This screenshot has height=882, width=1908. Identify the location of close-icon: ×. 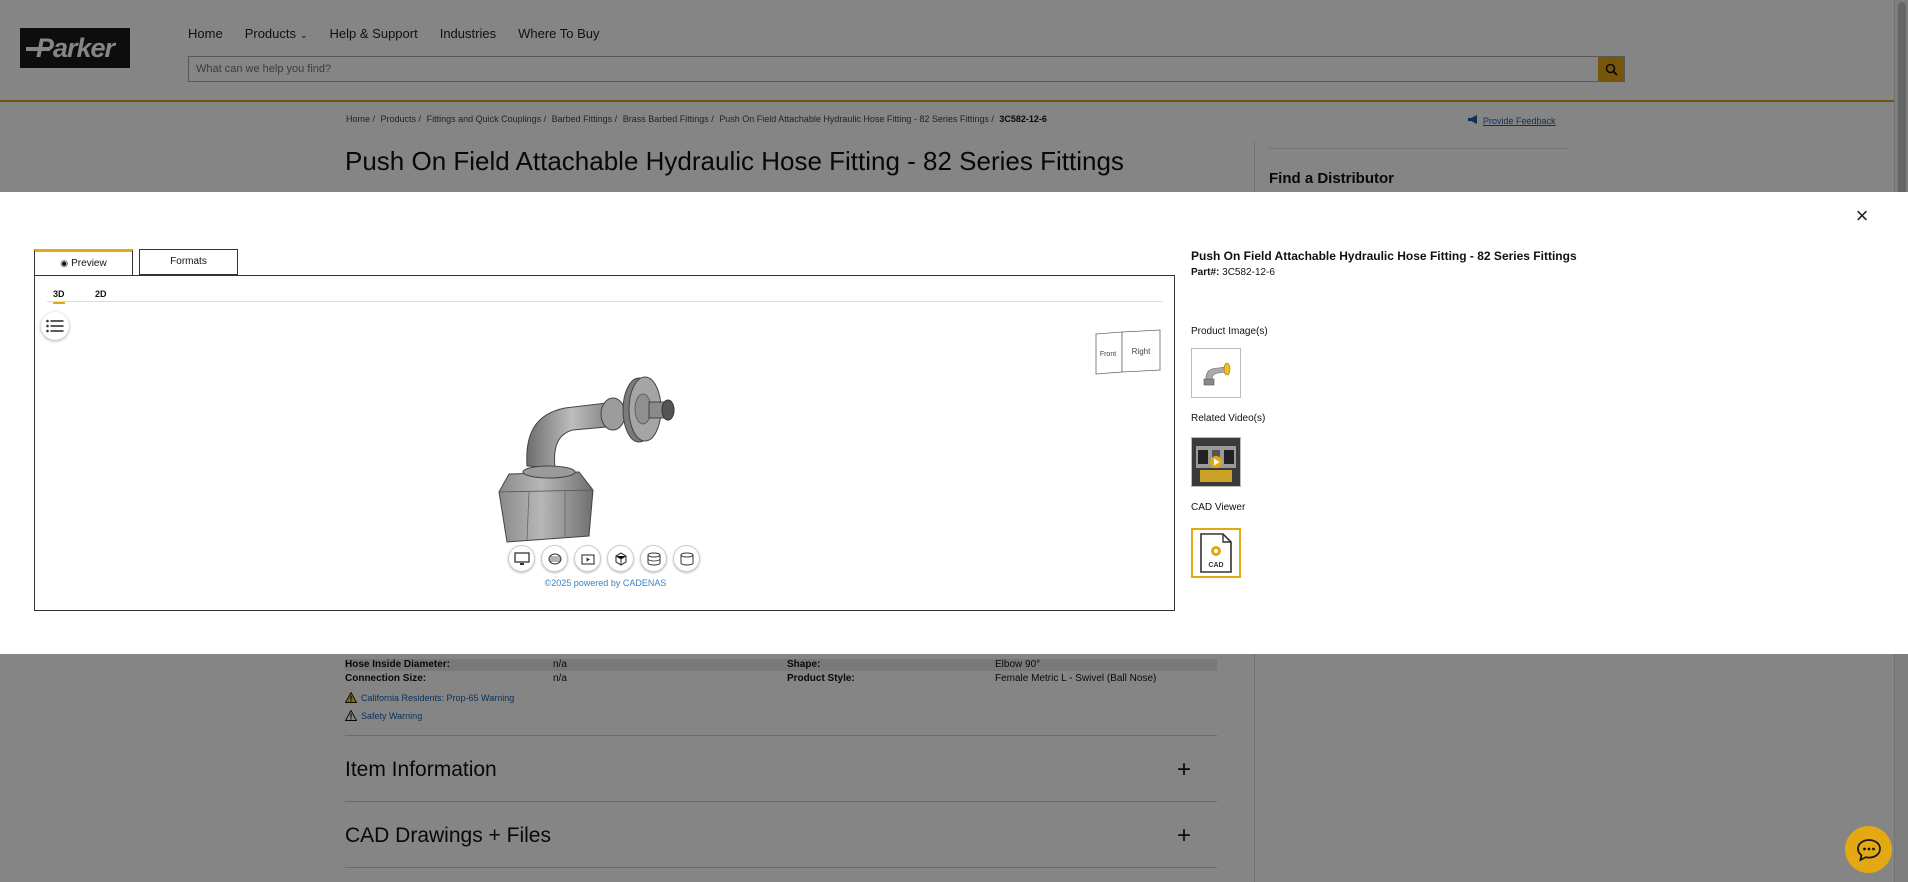
(1862, 216).